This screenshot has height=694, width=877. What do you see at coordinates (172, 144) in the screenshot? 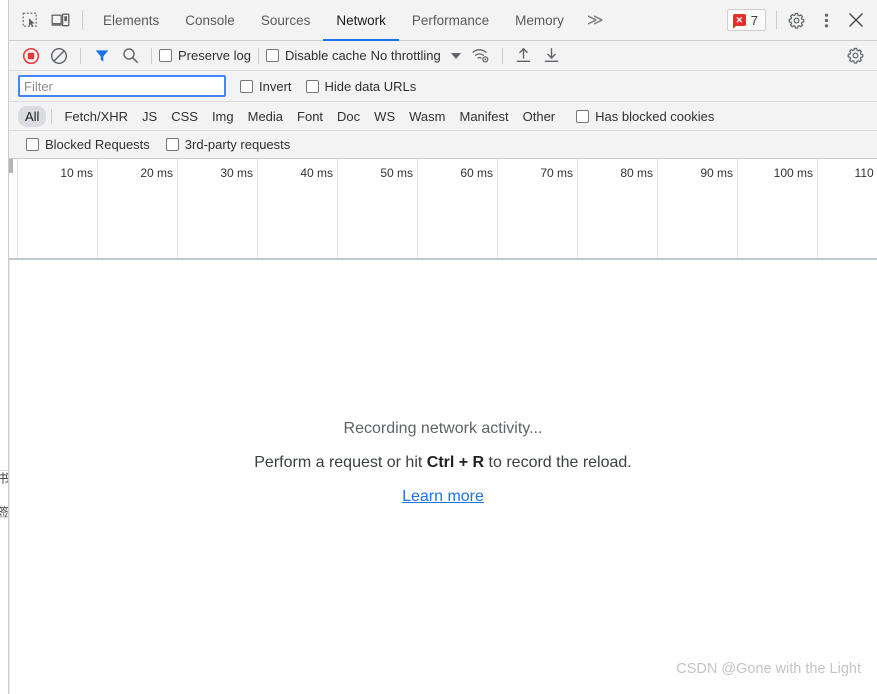
I see `third-party-requests-checkbox-box` at bounding box center [172, 144].